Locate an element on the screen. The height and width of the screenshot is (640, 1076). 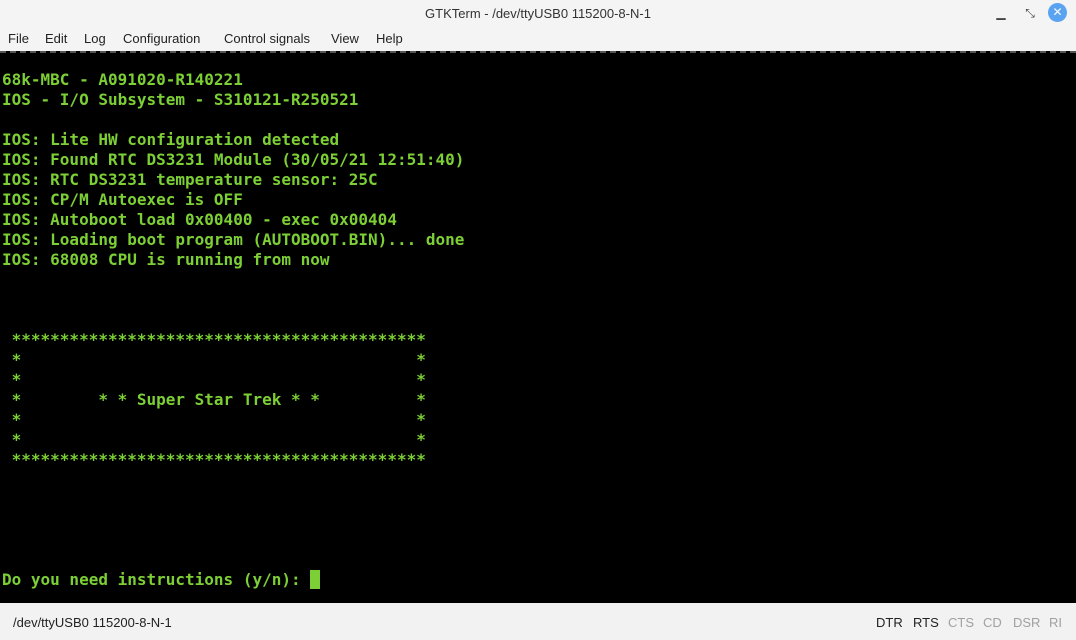
menu-view: View is located at coordinates (345, 38).